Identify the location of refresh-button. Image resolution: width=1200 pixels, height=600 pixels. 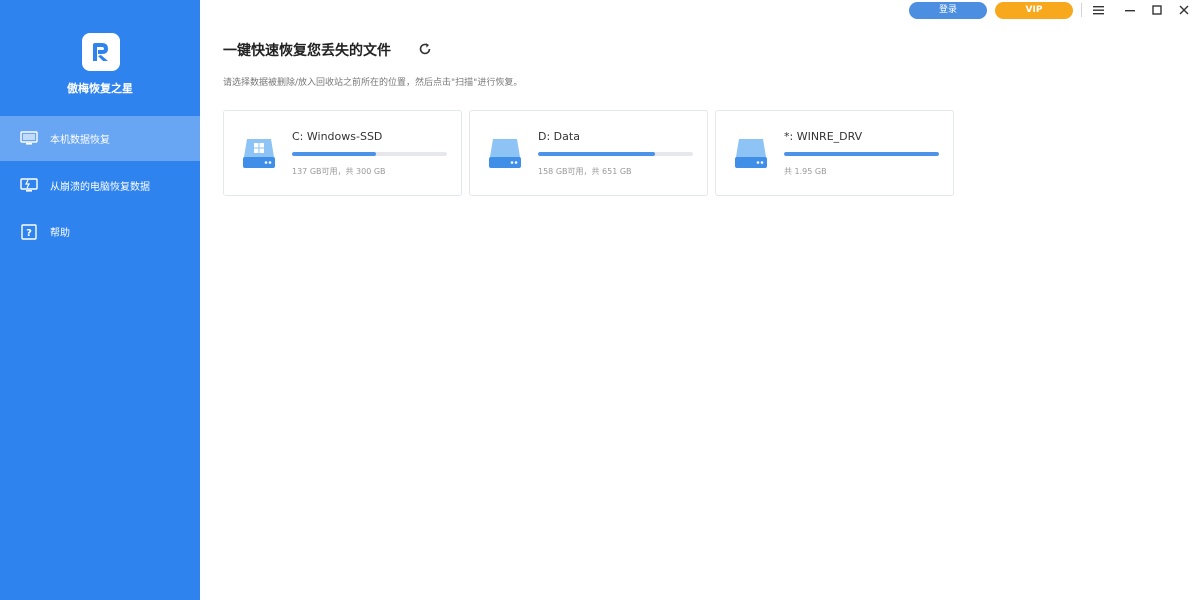
(425, 48).